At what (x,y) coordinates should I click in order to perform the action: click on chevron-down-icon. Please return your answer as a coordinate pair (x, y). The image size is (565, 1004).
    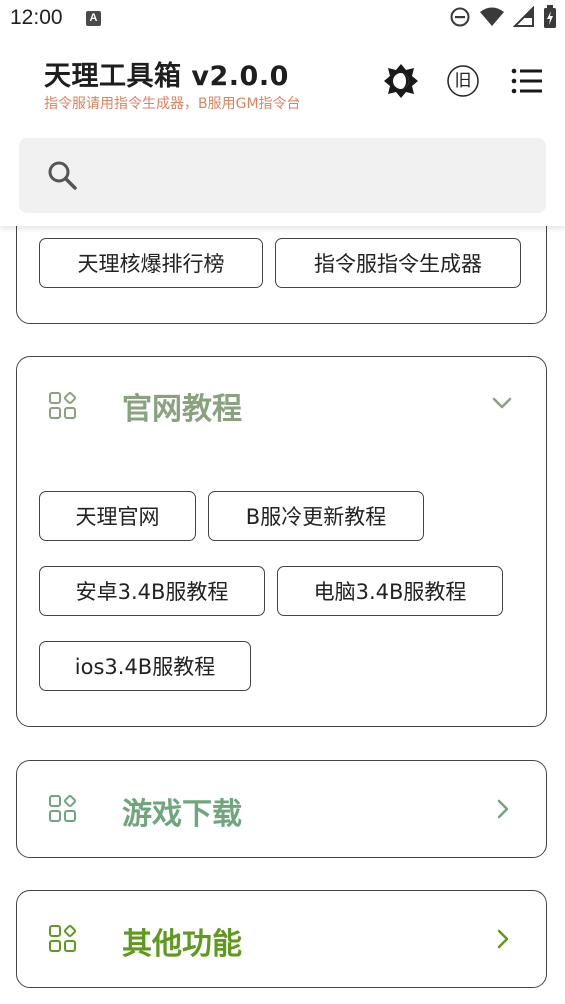
    Looking at the image, I should click on (502, 403).